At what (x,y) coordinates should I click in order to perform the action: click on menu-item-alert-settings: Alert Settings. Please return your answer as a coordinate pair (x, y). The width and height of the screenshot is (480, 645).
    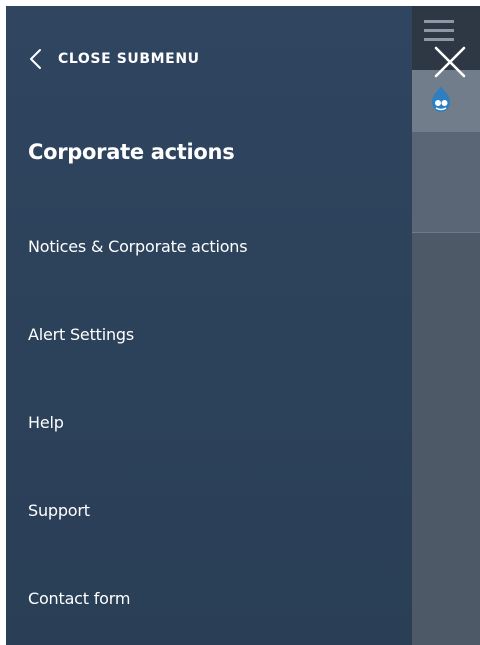
    Looking at the image, I should click on (209, 334).